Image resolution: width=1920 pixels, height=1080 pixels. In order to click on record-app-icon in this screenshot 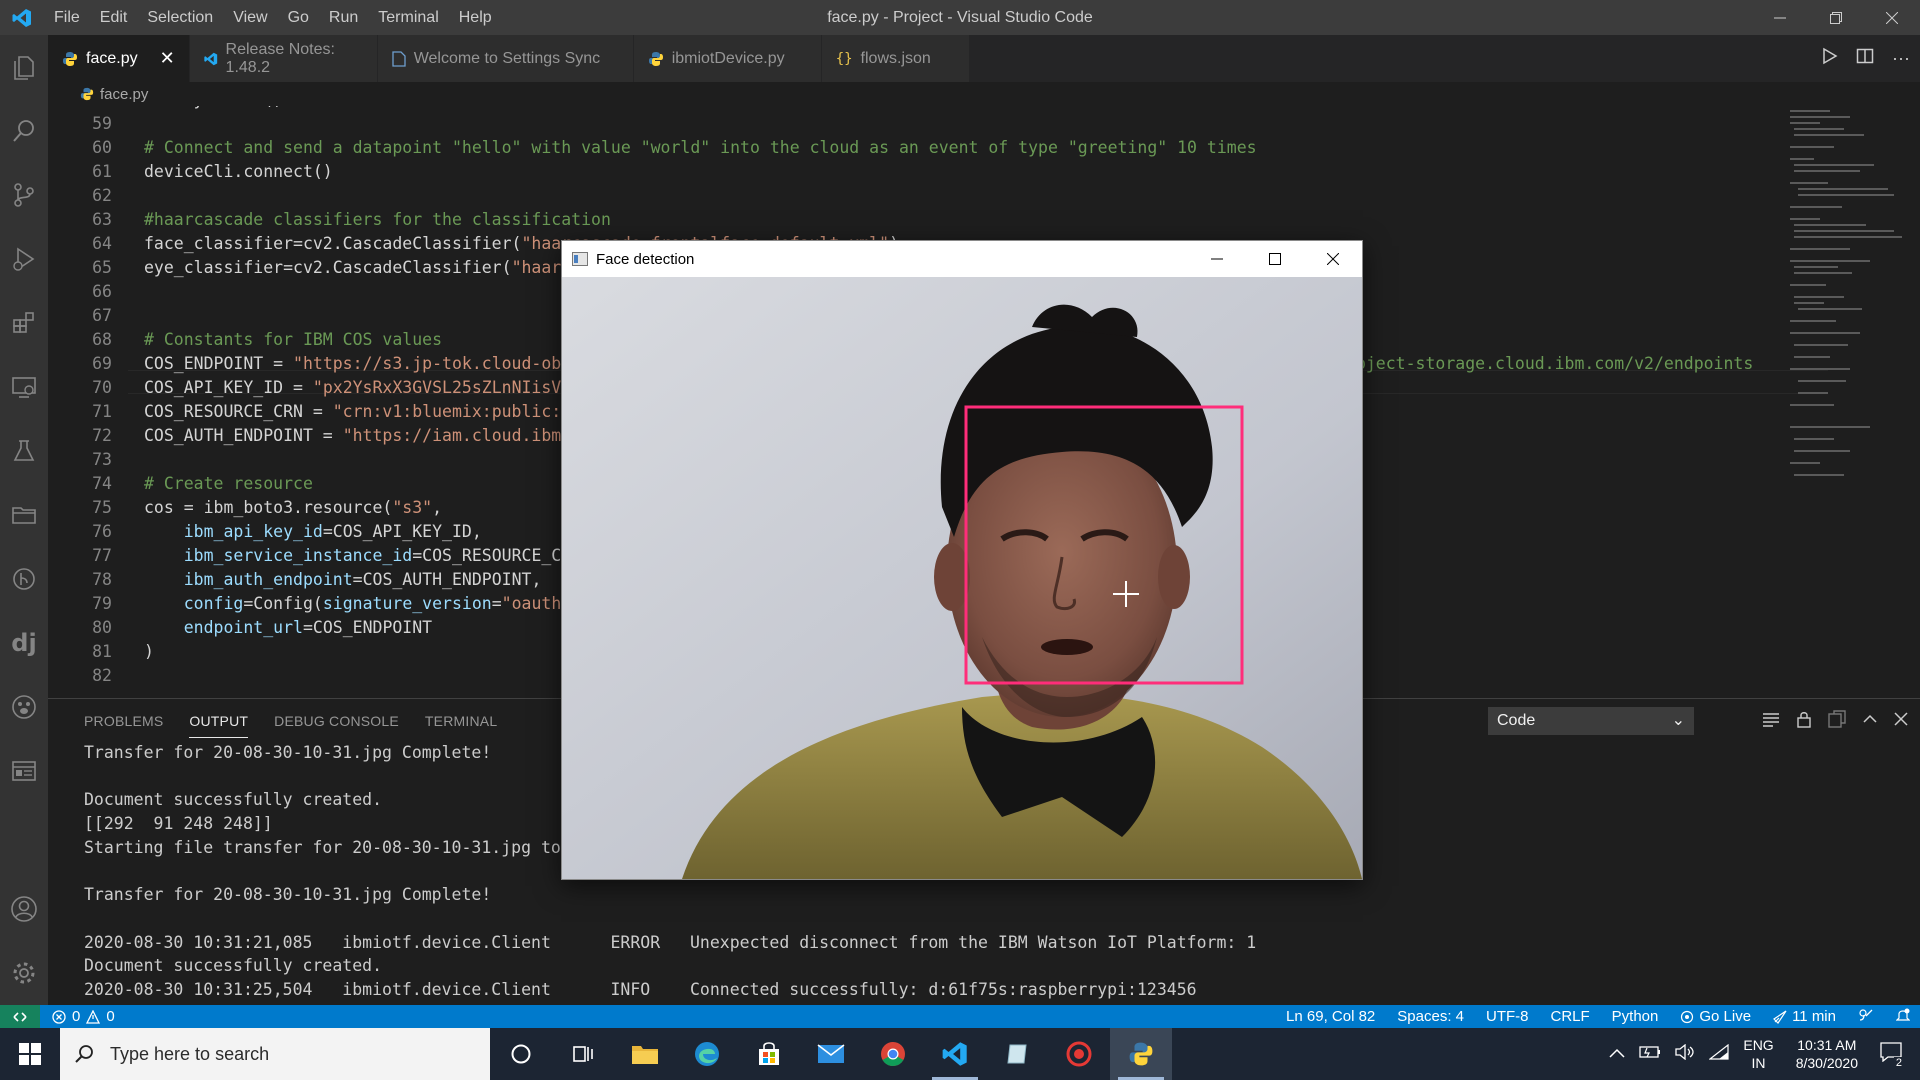, I will do `click(1079, 1054)`.